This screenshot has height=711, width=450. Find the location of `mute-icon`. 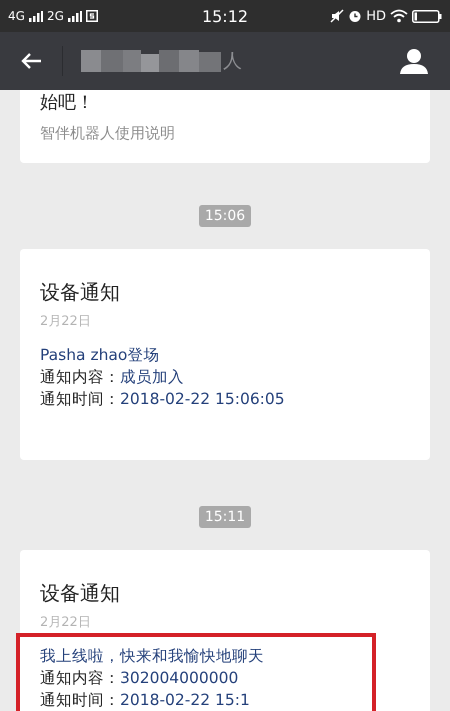

mute-icon is located at coordinates (337, 16).